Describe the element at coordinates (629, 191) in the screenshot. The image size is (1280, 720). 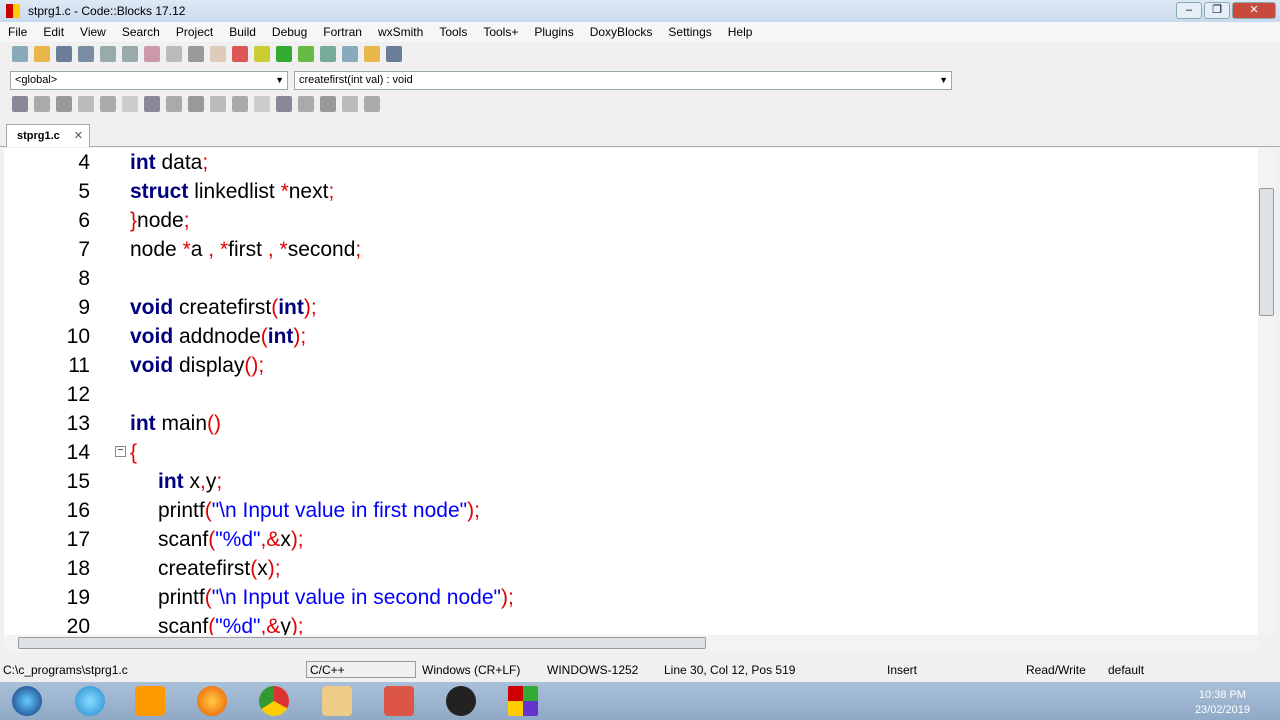
I see `code-line: 5 struct linkedlist *next;` at that location.